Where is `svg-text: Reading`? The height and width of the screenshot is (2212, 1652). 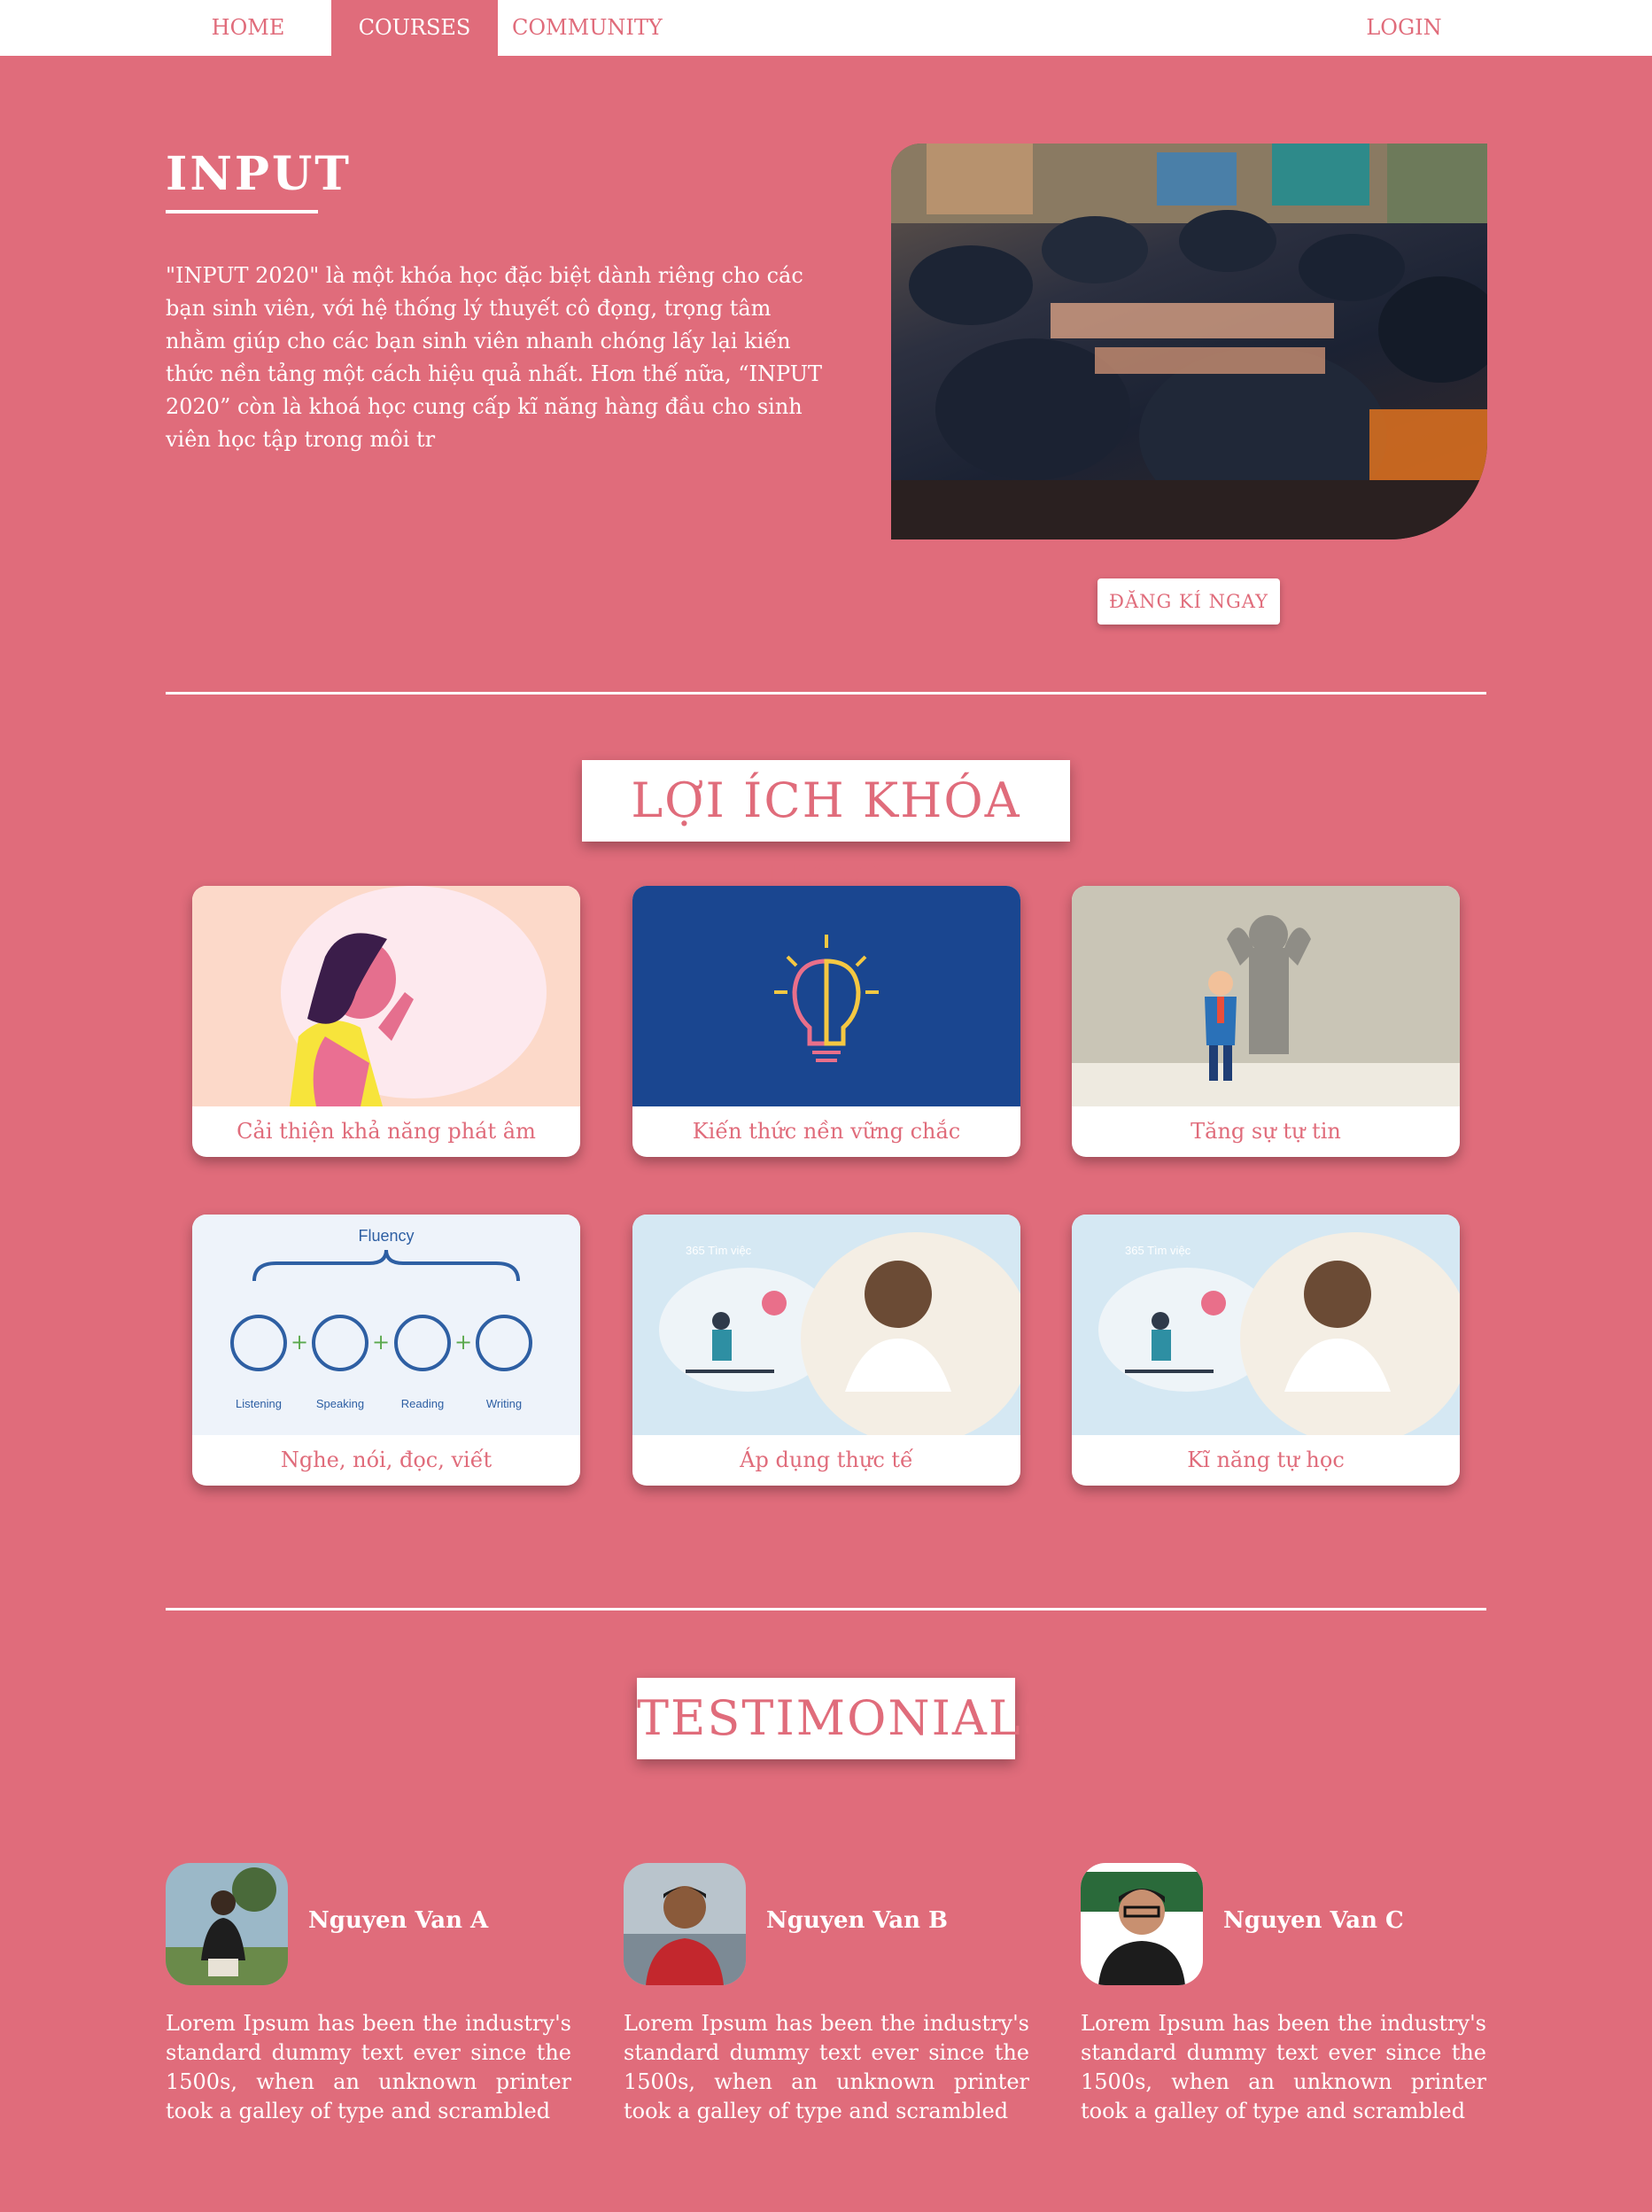
svg-text: Reading is located at coordinates (422, 1403).